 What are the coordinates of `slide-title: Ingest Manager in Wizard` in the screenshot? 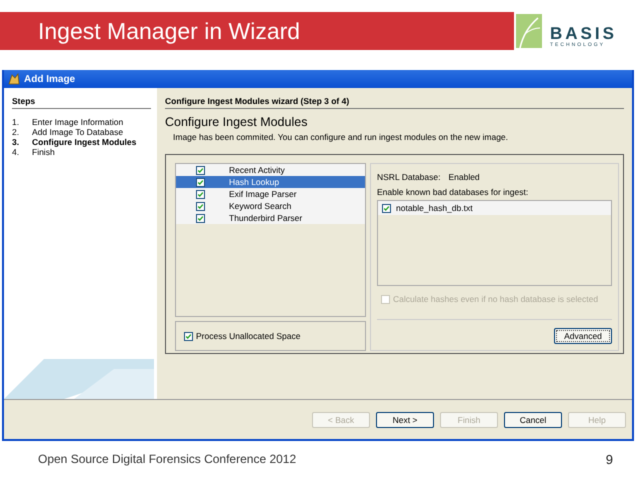 It's located at (169, 31).